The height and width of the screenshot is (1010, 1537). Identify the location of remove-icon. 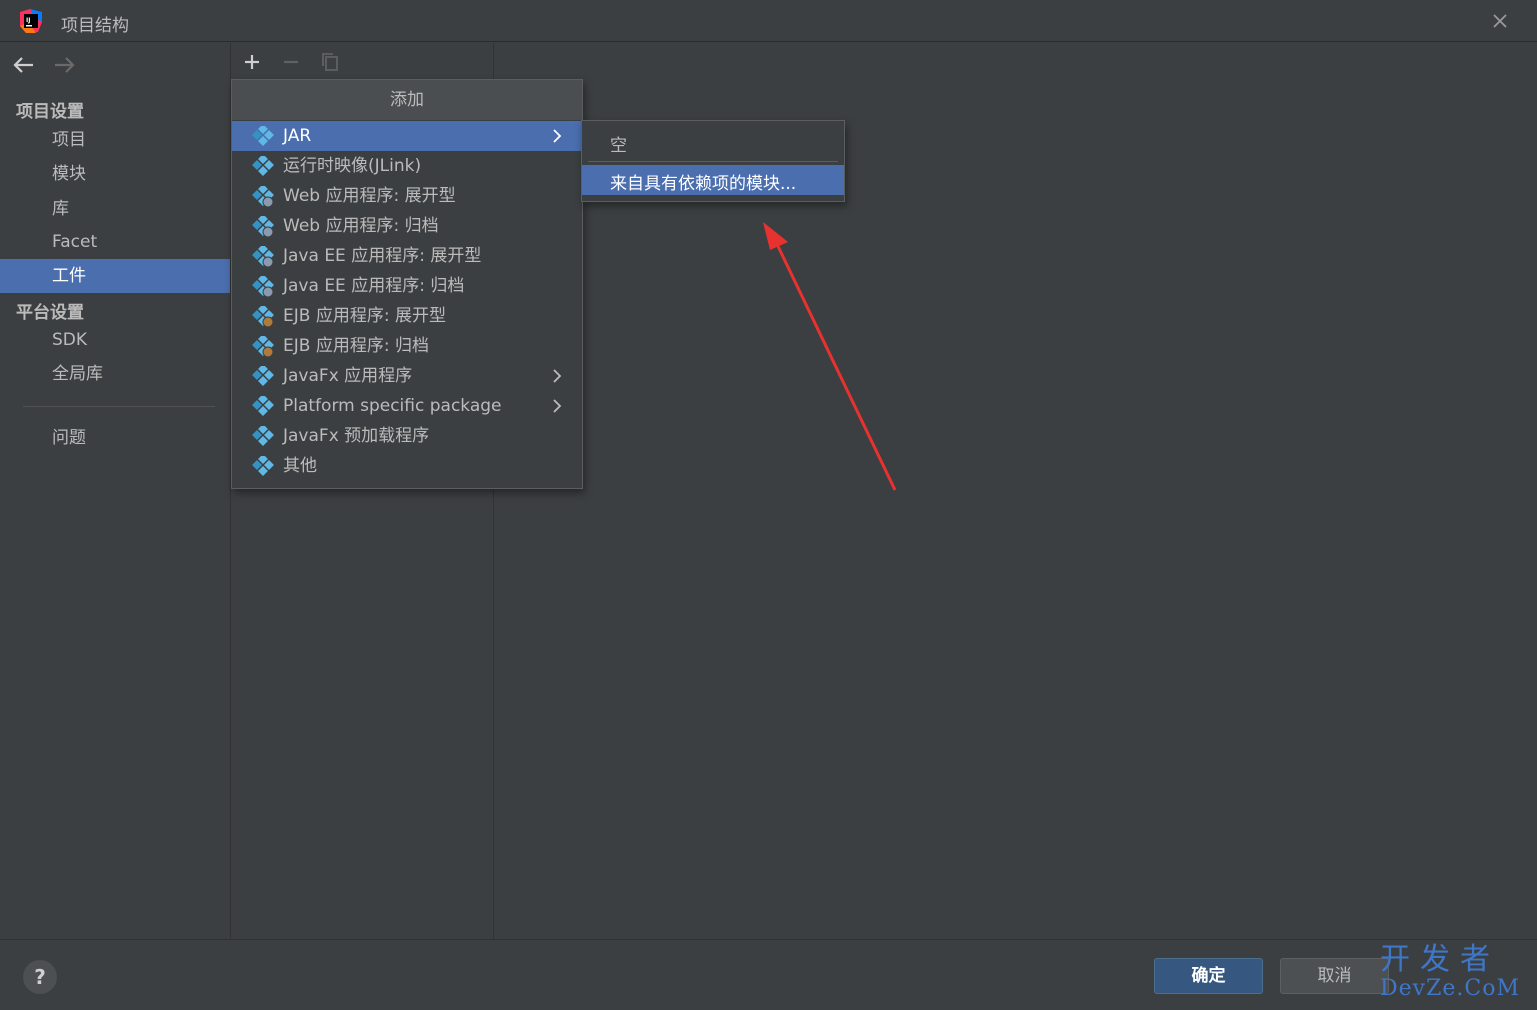
(291, 62).